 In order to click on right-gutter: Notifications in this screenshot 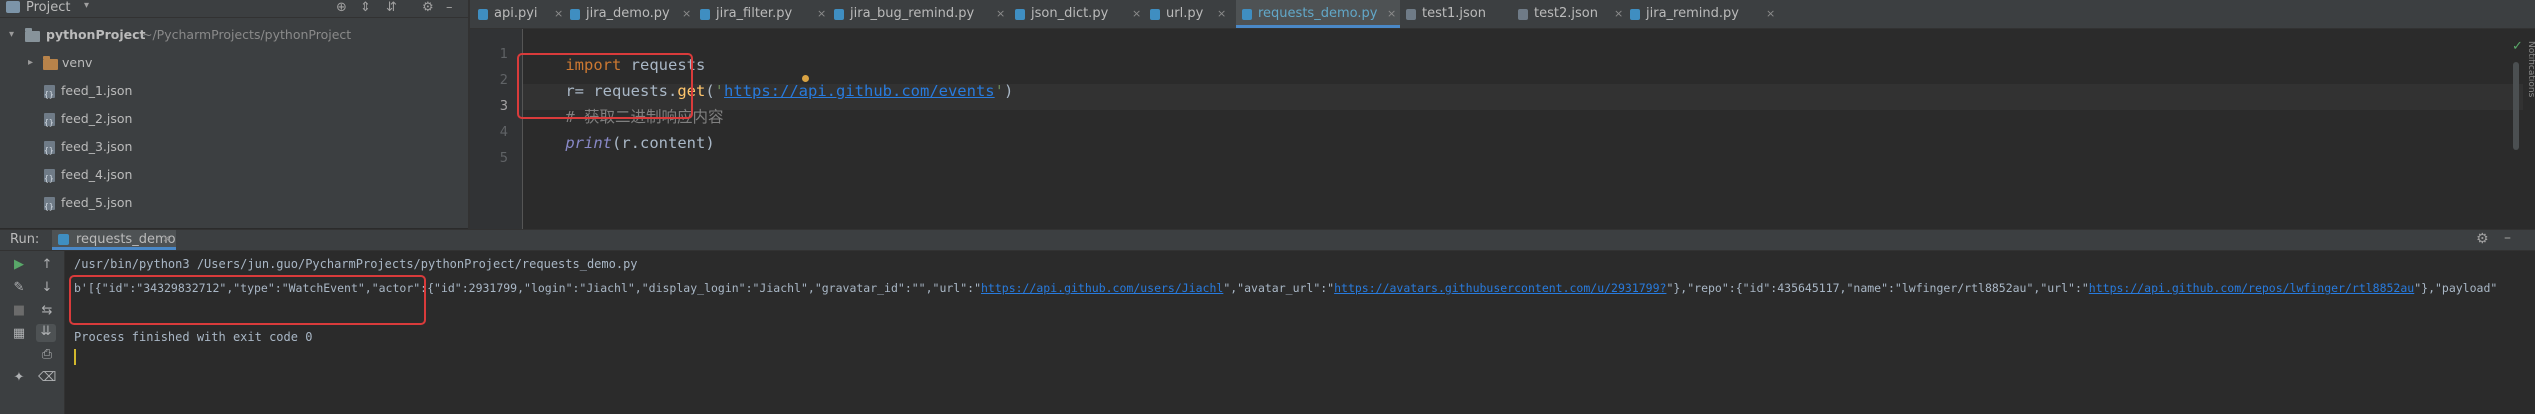, I will do `click(2529, 129)`.